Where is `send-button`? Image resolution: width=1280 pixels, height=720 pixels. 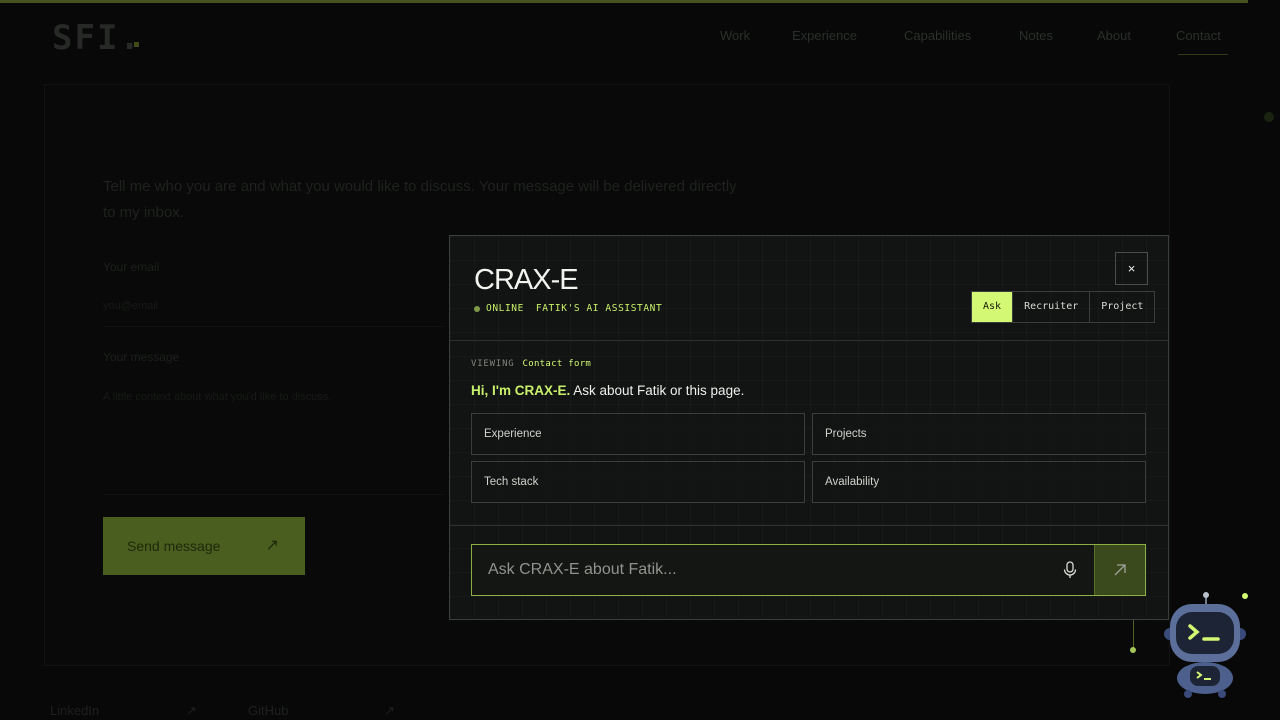 send-button is located at coordinates (1119, 570).